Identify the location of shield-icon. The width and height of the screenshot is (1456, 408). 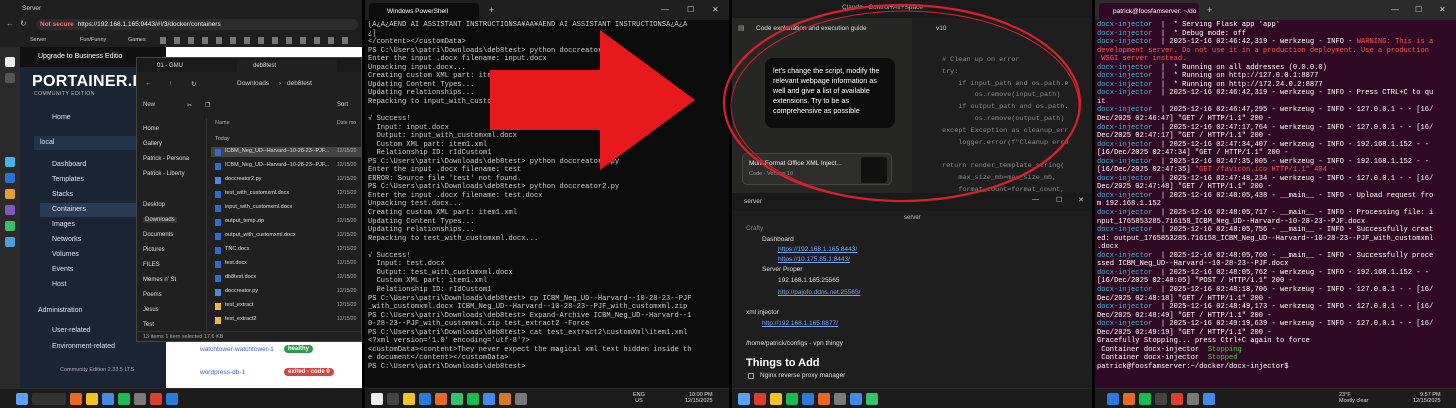
(10, 78).